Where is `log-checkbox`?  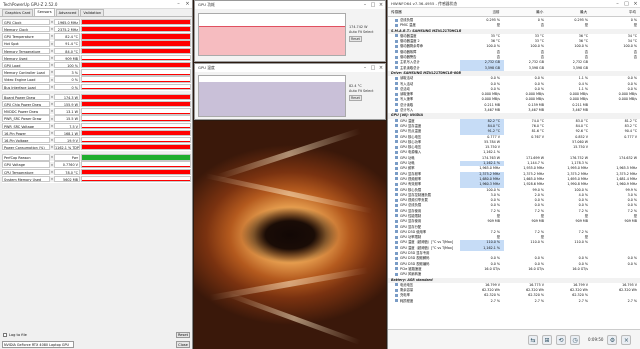
log-checkbox is located at coordinates (5, 335).